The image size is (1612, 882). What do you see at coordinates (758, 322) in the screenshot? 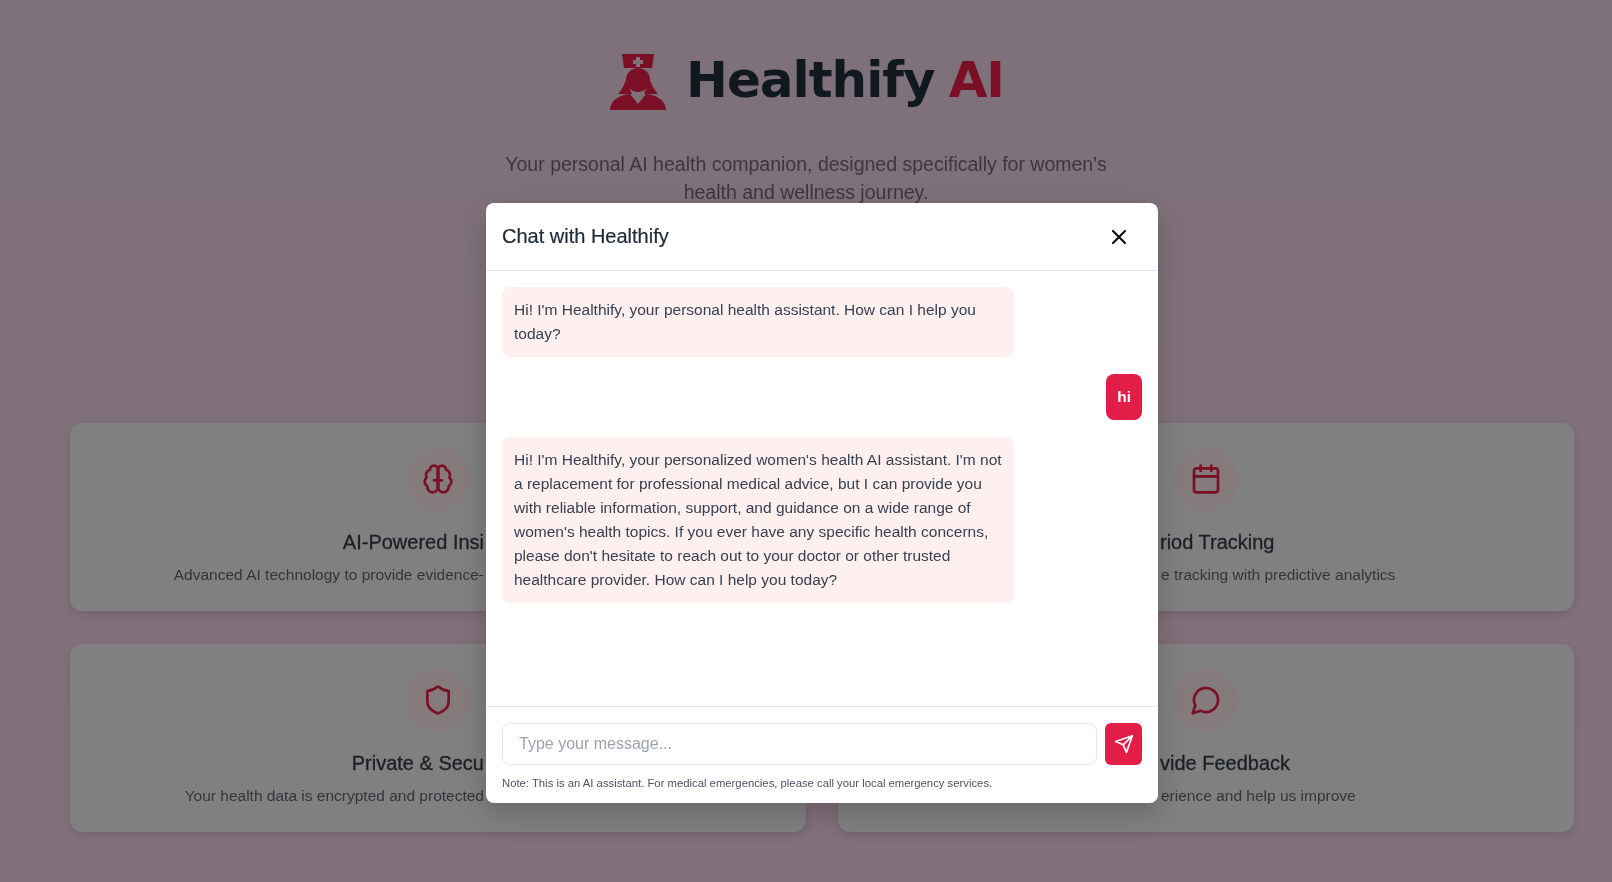
I see `assistant-message: Hi! I'm Healthify, your personal health assistant. How can I help you today?` at bounding box center [758, 322].